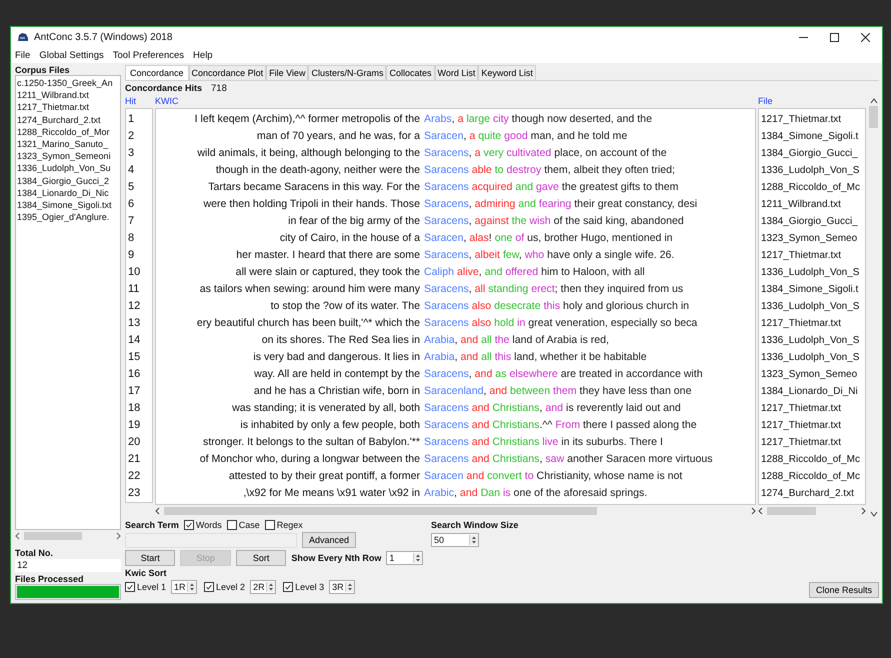 This screenshot has height=658, width=891. Describe the element at coordinates (135, 272) in the screenshot. I see `hit-number: 10` at that location.